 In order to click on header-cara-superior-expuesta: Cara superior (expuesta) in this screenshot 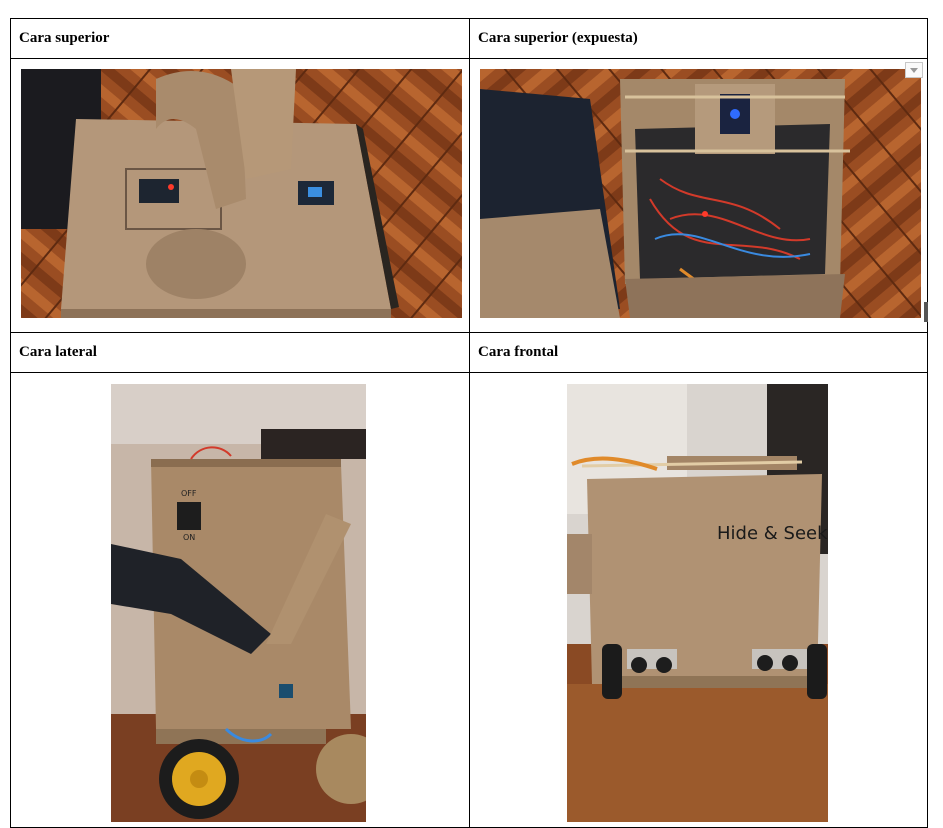, I will do `click(558, 38)`.